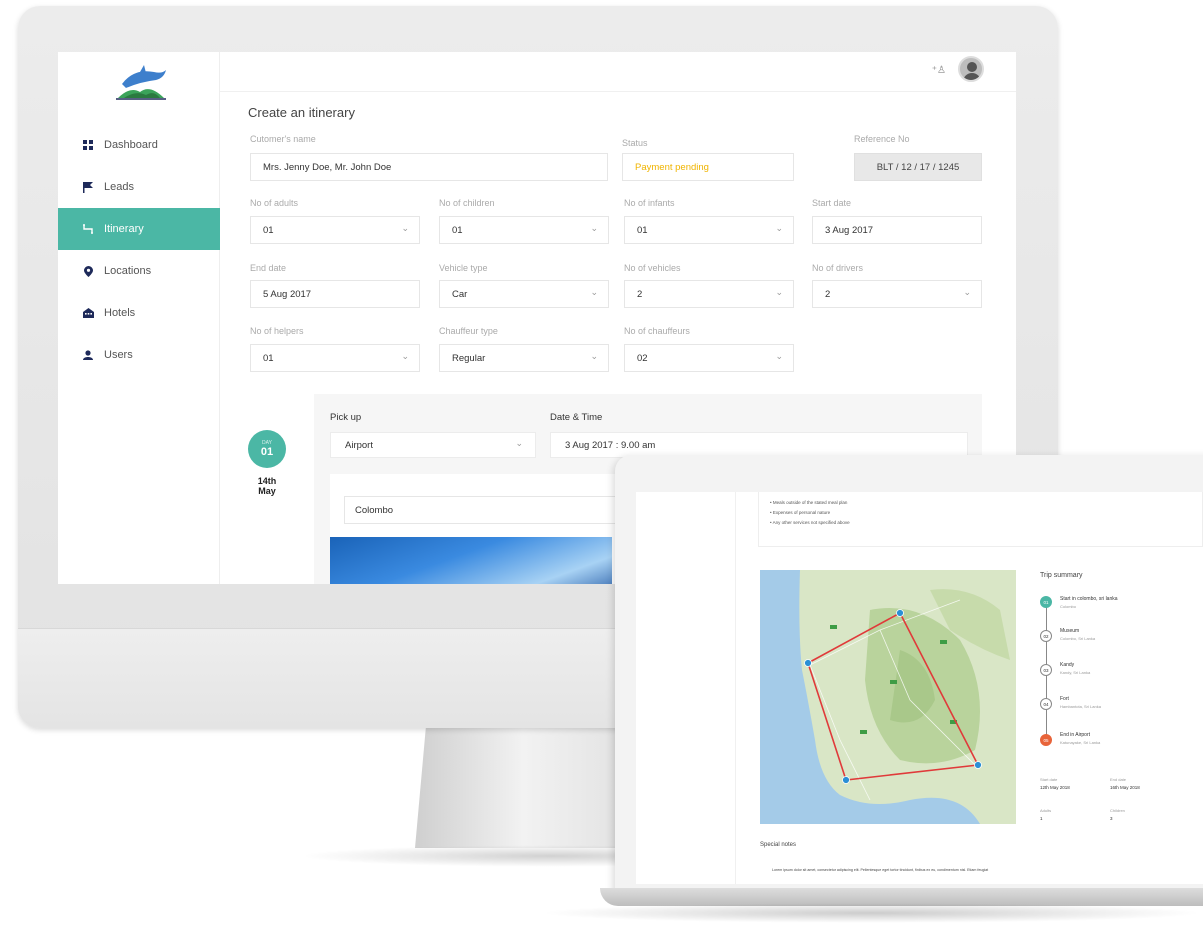 Image resolution: width=1203 pixels, height=936 pixels. What do you see at coordinates (1046, 602) in the screenshot?
I see `stop-number-badge: 01` at bounding box center [1046, 602].